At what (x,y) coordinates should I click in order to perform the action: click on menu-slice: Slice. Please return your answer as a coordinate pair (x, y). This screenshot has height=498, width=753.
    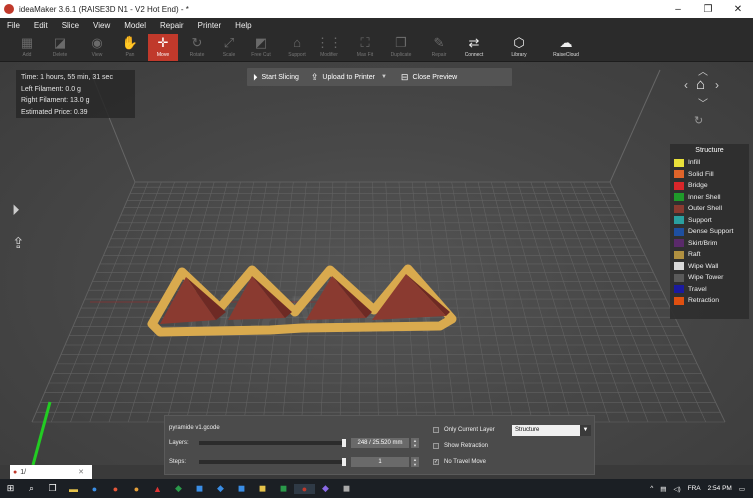
    Looking at the image, I should click on (70, 25).